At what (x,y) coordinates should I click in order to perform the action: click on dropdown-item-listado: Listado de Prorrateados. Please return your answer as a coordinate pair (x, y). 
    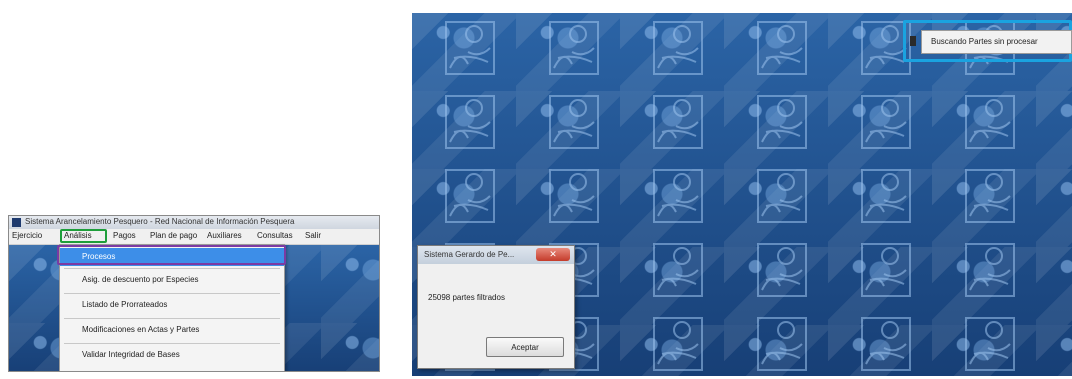
    Looking at the image, I should click on (172, 305).